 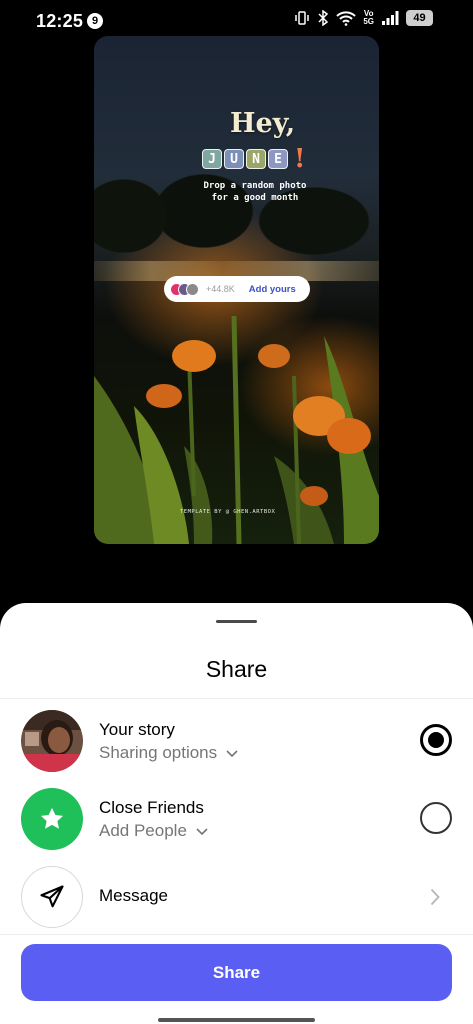 What do you see at coordinates (436, 740) in the screenshot?
I see `your-story-radio` at bounding box center [436, 740].